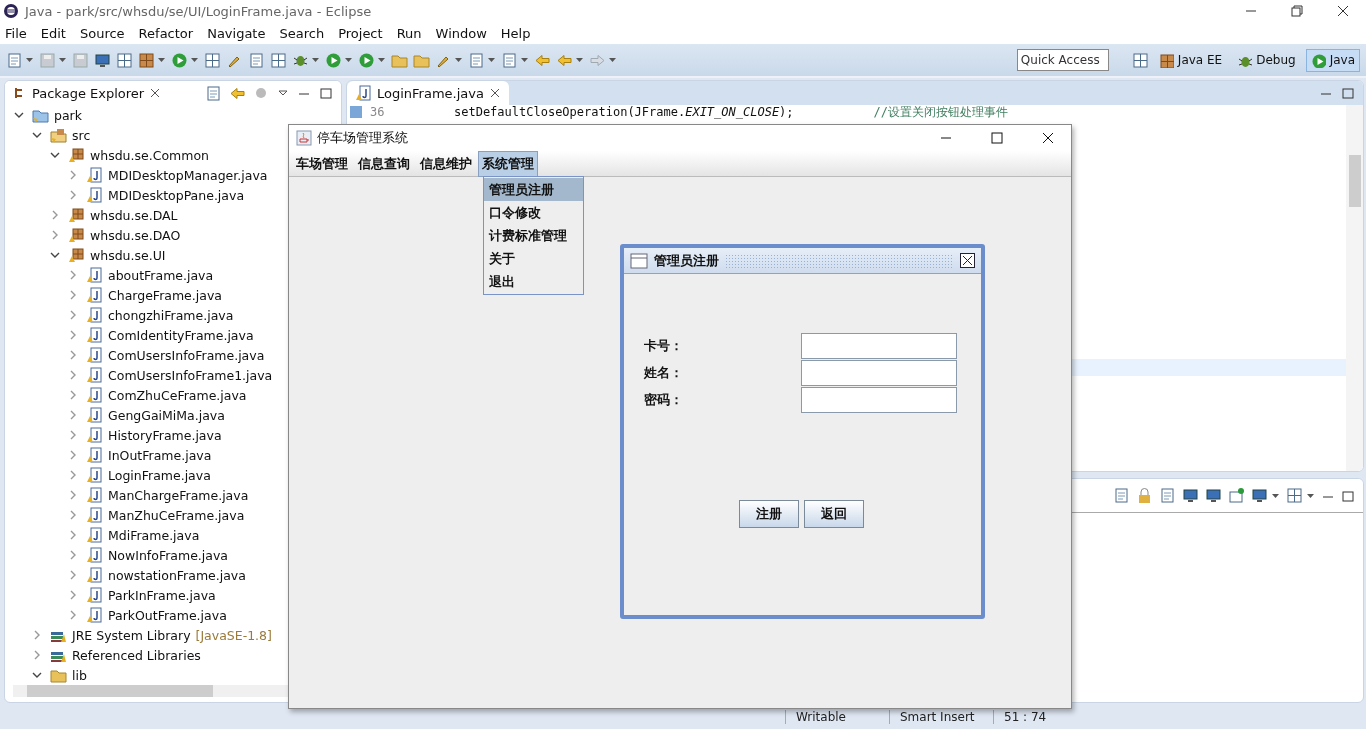 The image size is (1366, 729). I want to click on tree-item: LoginFrame.java, so click(110, 475).